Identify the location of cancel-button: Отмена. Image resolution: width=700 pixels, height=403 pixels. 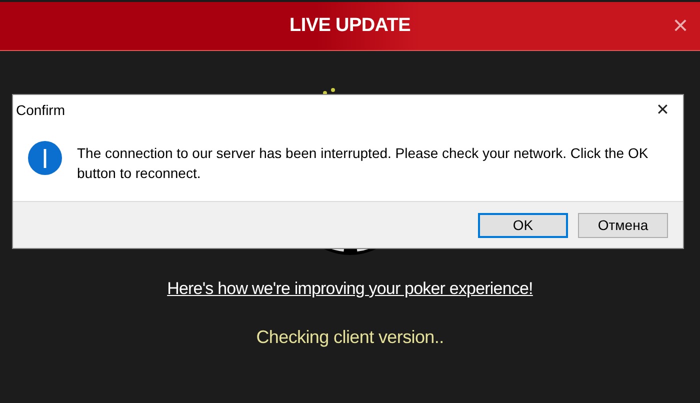
(623, 225).